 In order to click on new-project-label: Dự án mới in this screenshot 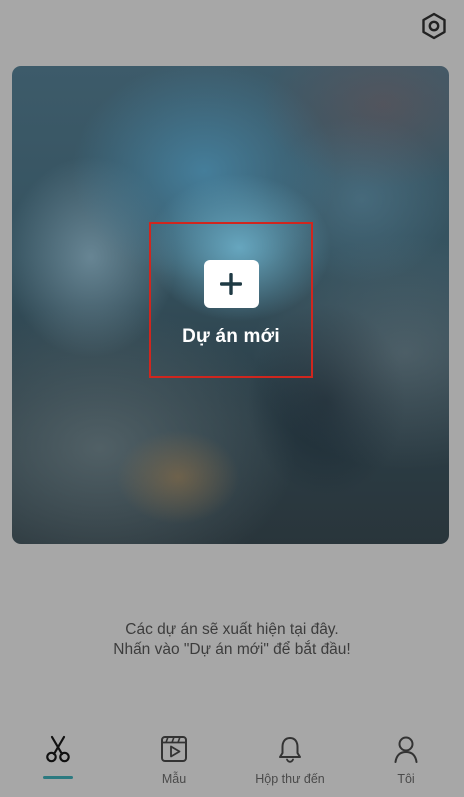, I will do `click(231, 336)`.